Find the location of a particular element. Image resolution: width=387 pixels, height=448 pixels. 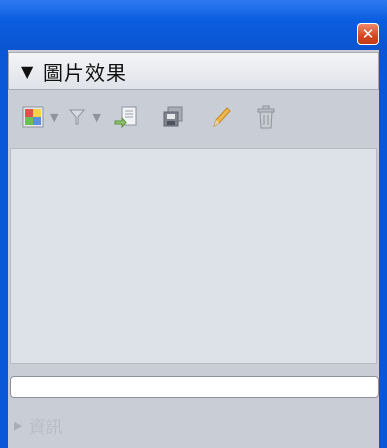

filter-dropdown-icon: ▼ is located at coordinates (96, 117).